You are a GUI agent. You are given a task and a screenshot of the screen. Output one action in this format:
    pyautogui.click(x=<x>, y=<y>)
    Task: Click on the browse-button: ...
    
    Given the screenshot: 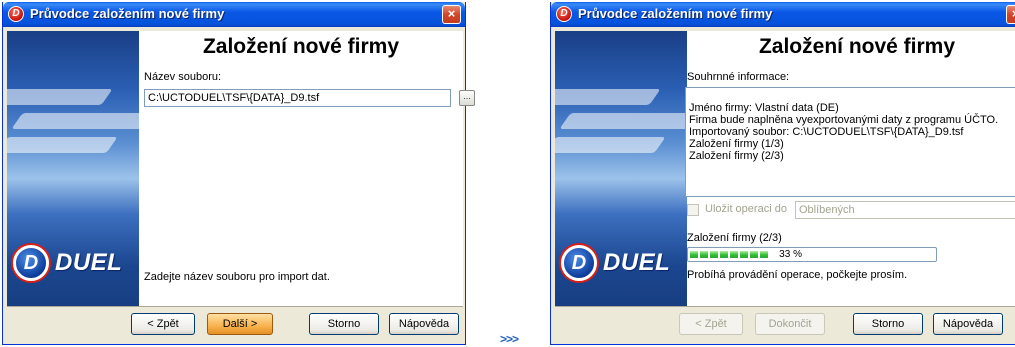 What is the action you would take?
    pyautogui.click(x=467, y=98)
    